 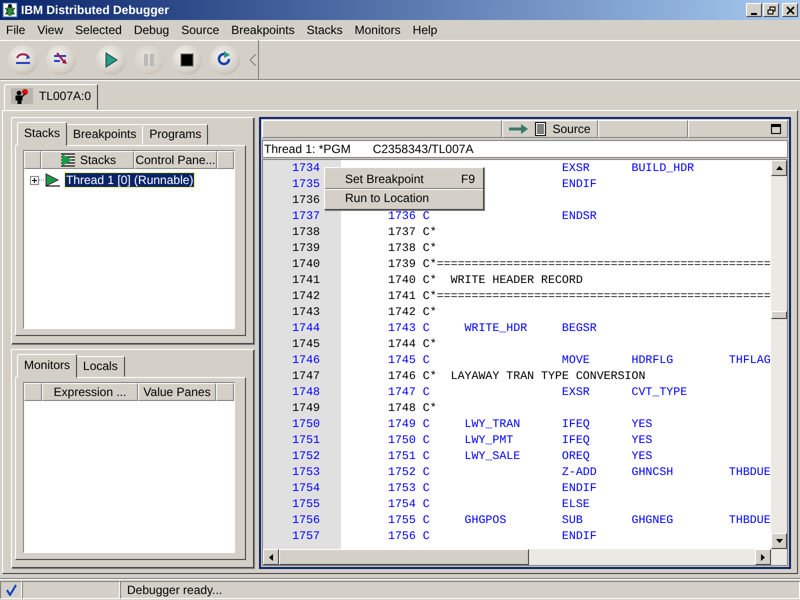 I want to click on menu-item: Stacks, so click(x=324, y=30).